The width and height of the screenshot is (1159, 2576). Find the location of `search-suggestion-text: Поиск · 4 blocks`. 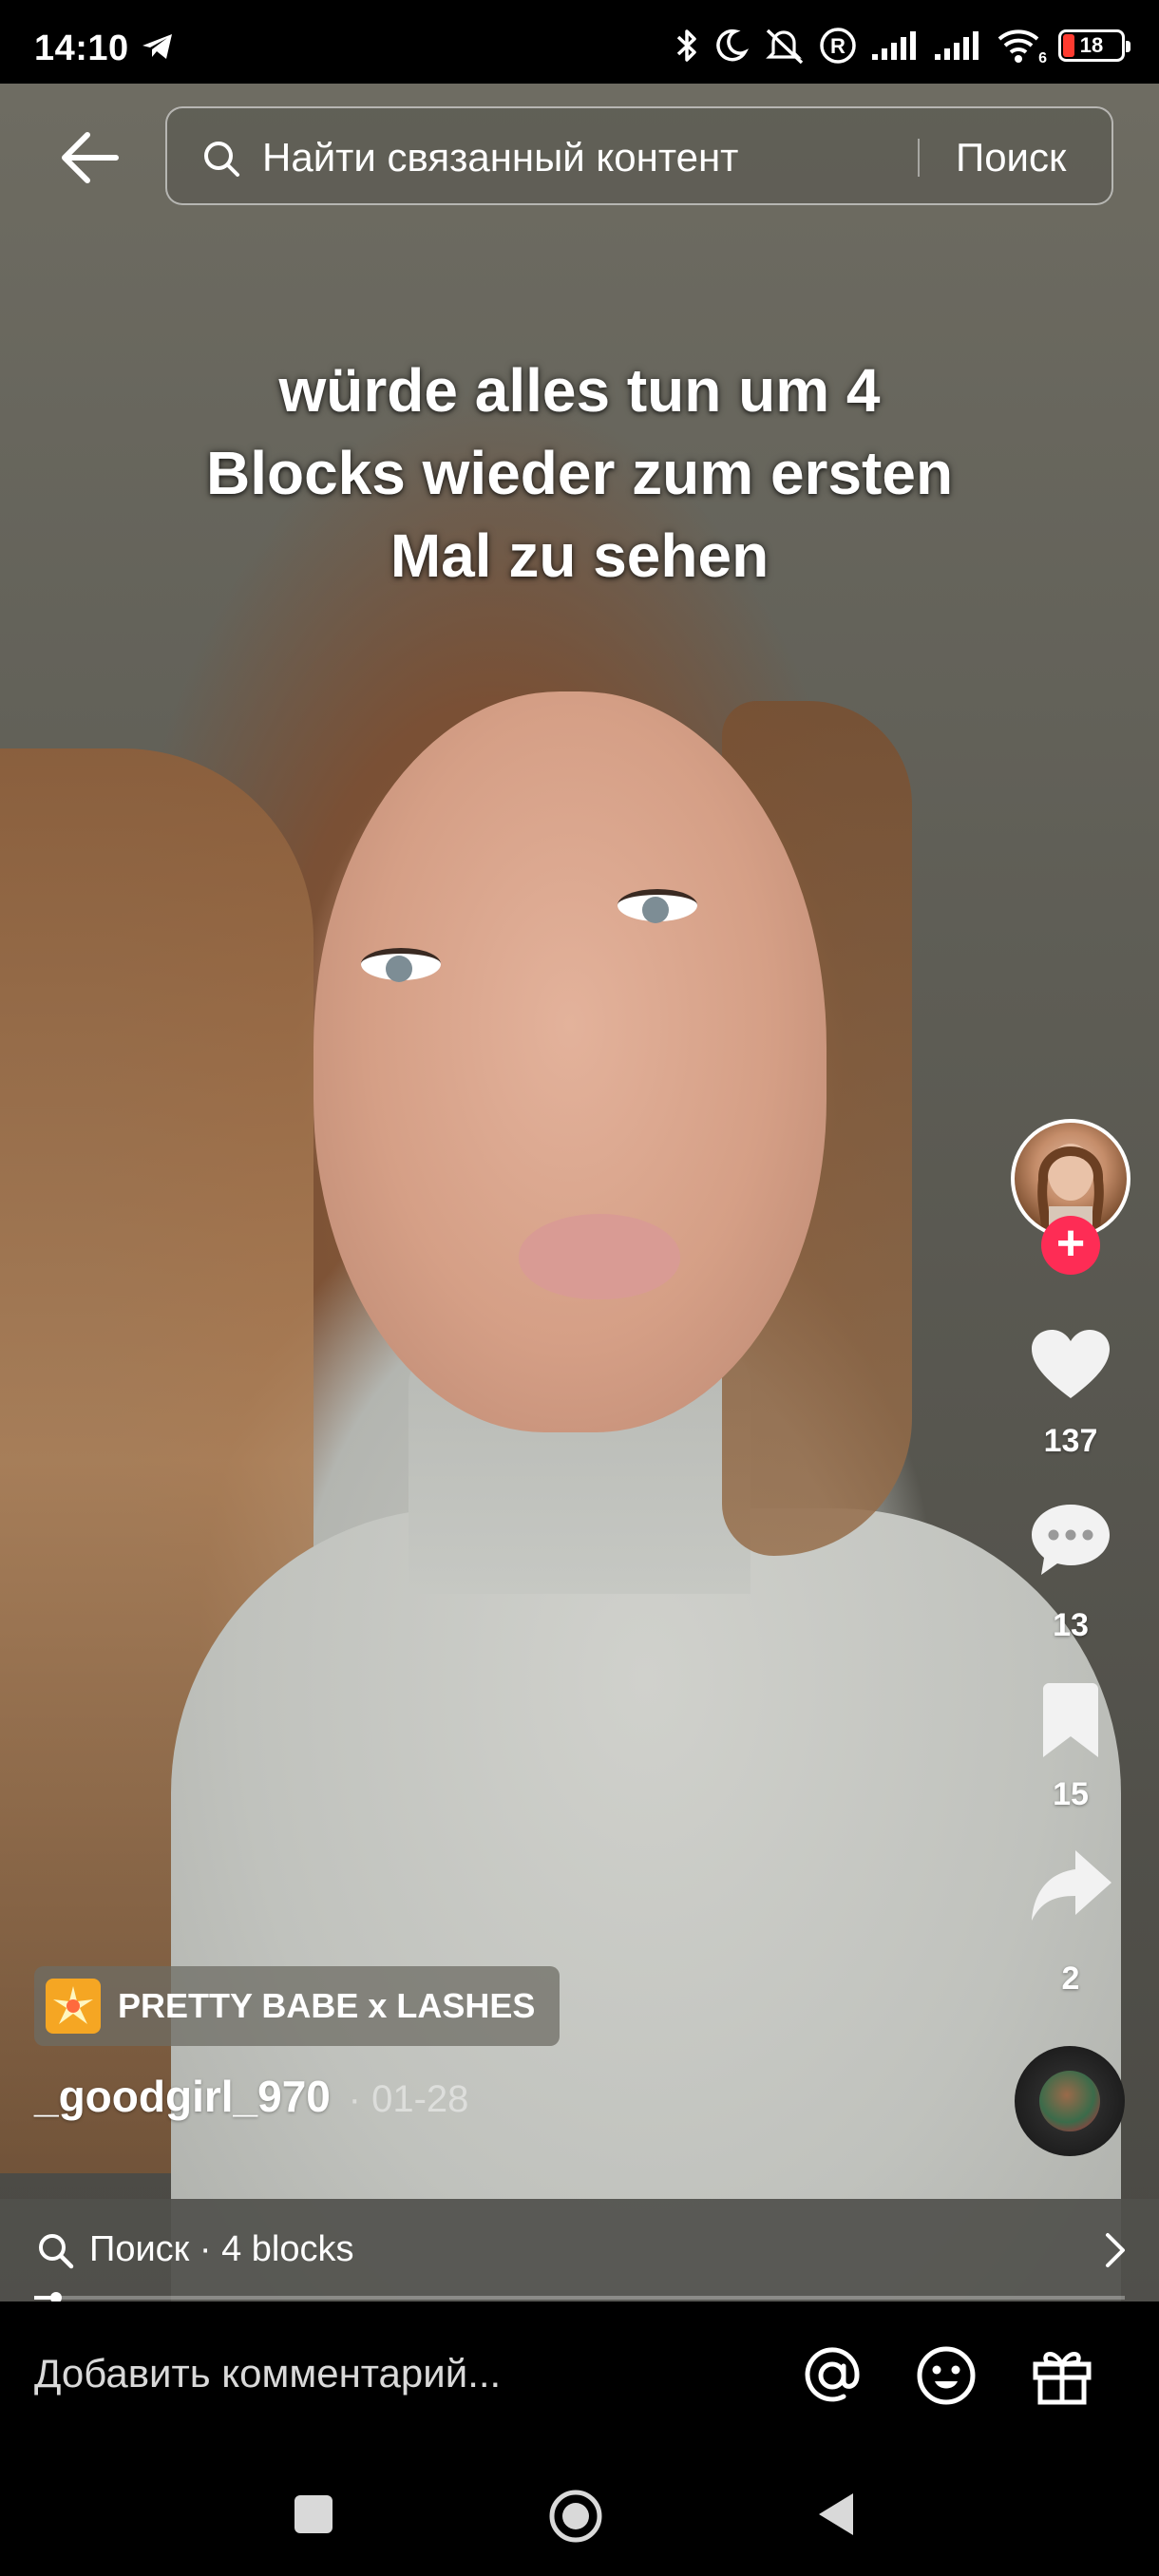

search-suggestion-text: Поиск · 4 blocks is located at coordinates (221, 2249).